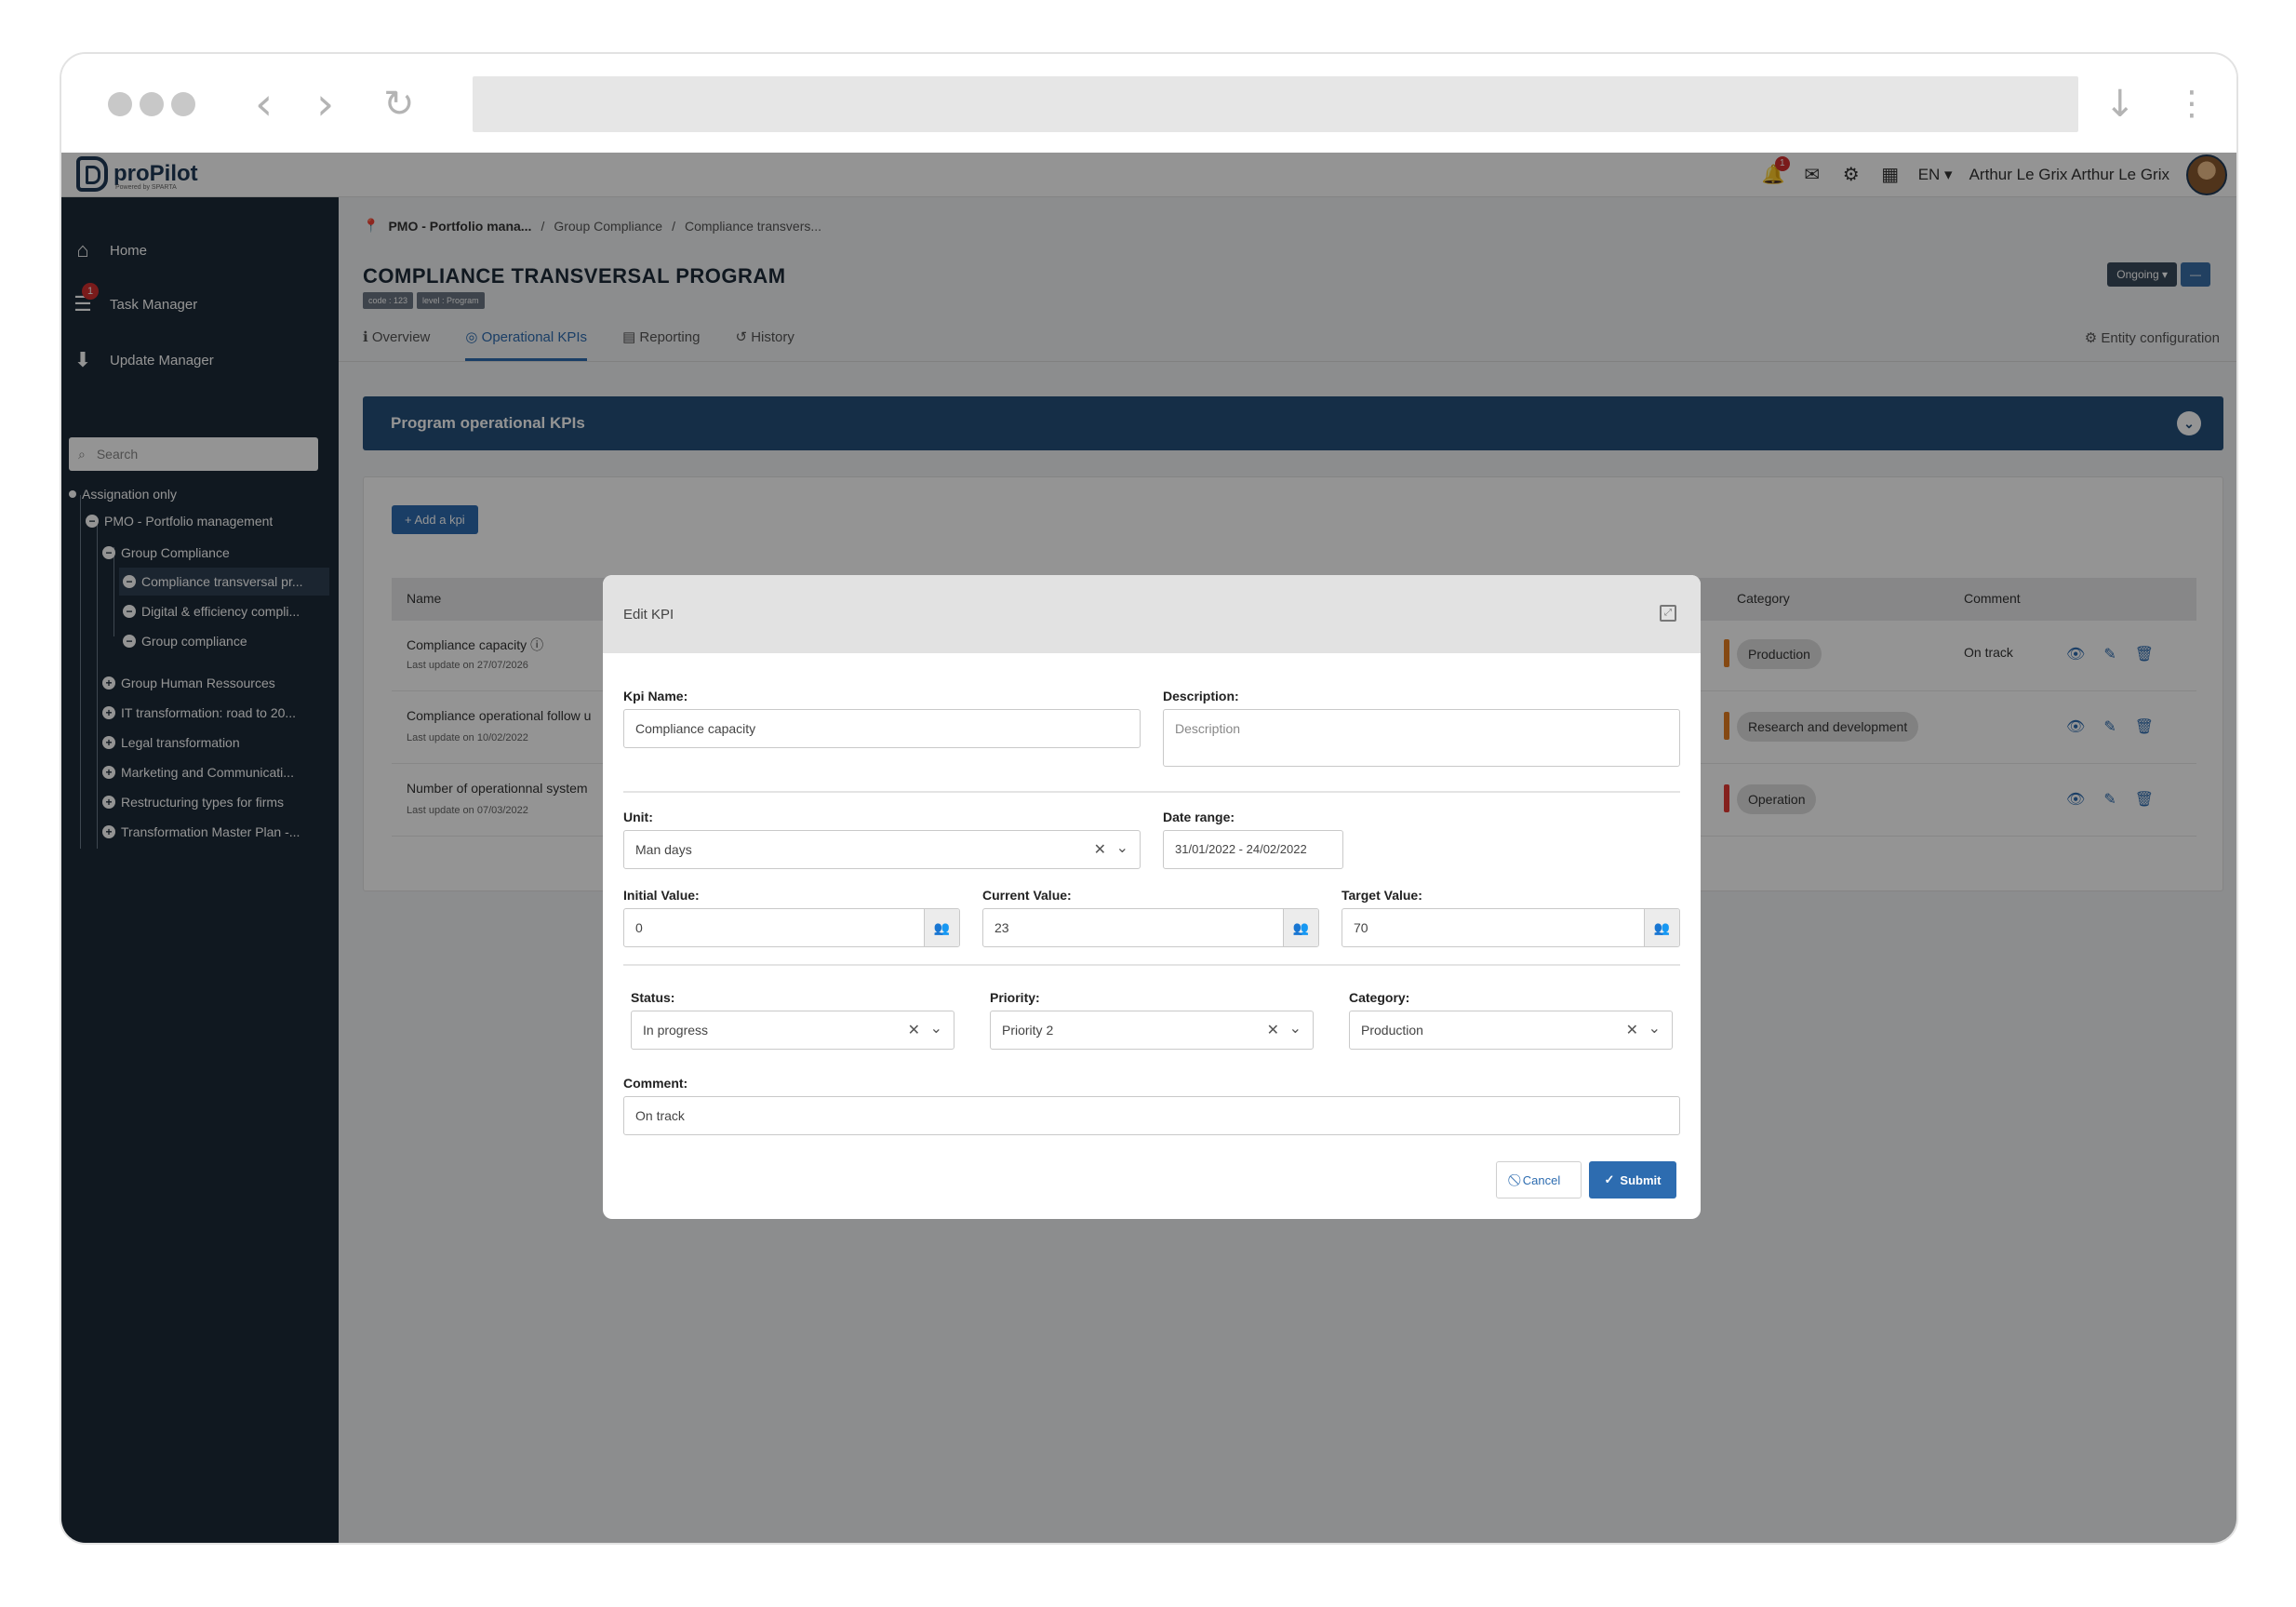  I want to click on current-value-input: 23 👥, so click(1150, 928).